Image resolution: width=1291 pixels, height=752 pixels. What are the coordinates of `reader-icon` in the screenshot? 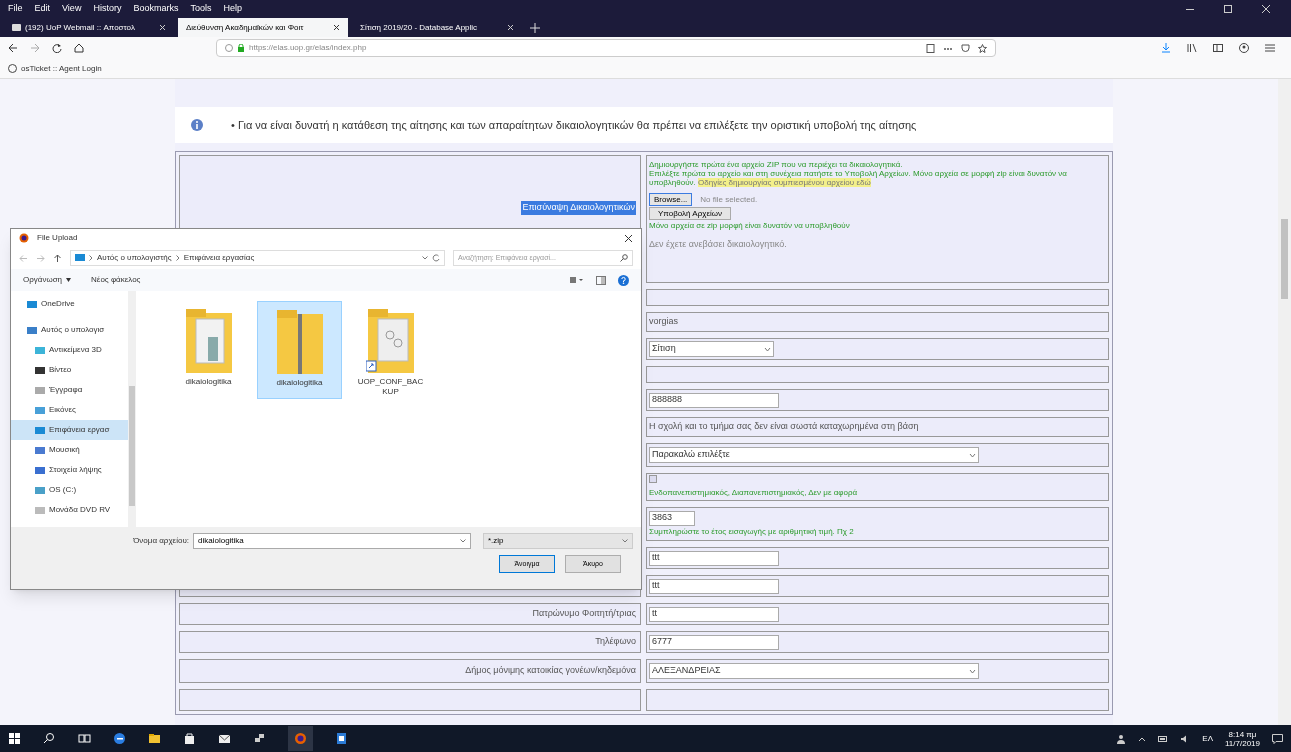 It's located at (930, 48).